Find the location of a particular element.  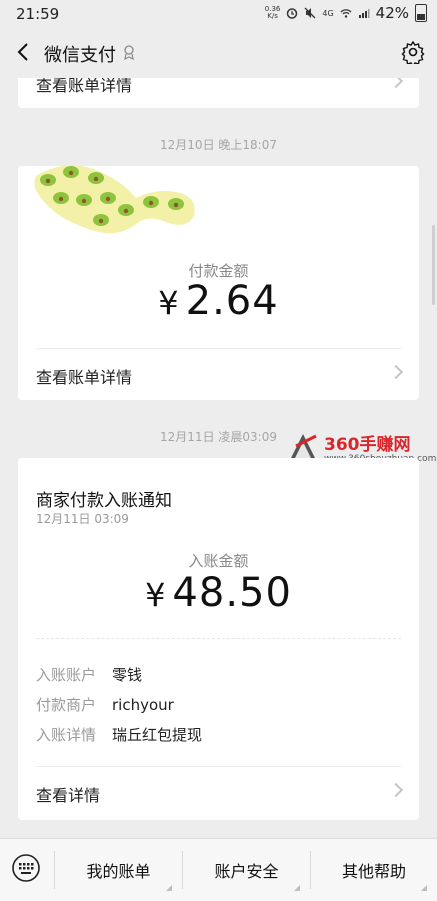

battery-percent: 42% is located at coordinates (392, 13).